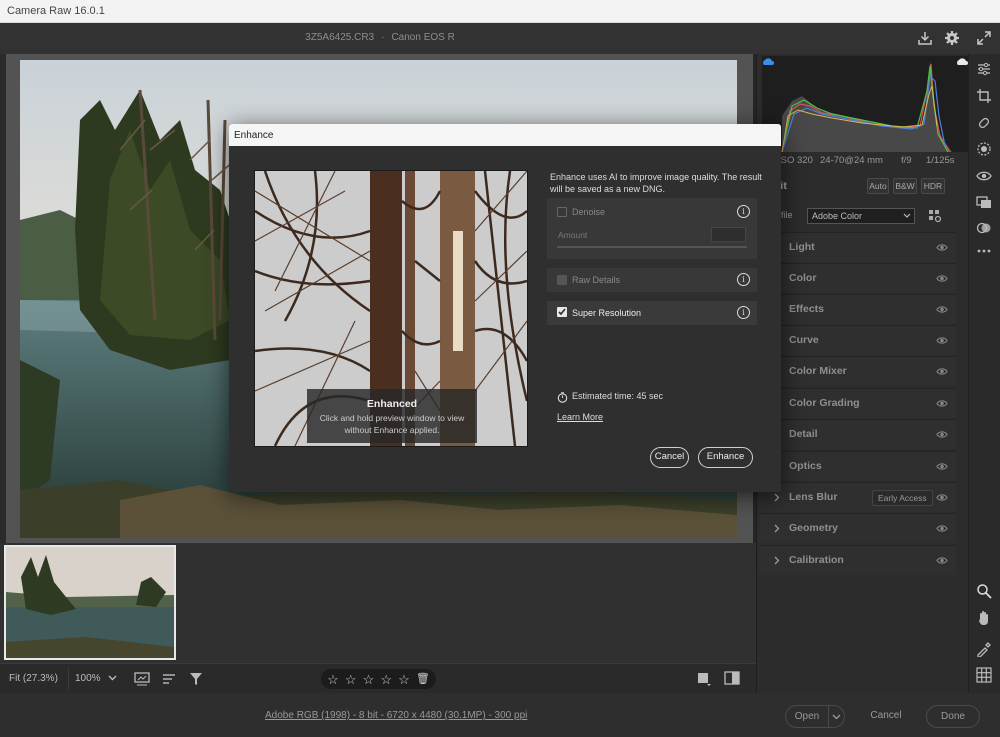 This screenshot has height=737, width=1000. What do you see at coordinates (952, 38) in the screenshot?
I see `settings-gear-icon` at bounding box center [952, 38].